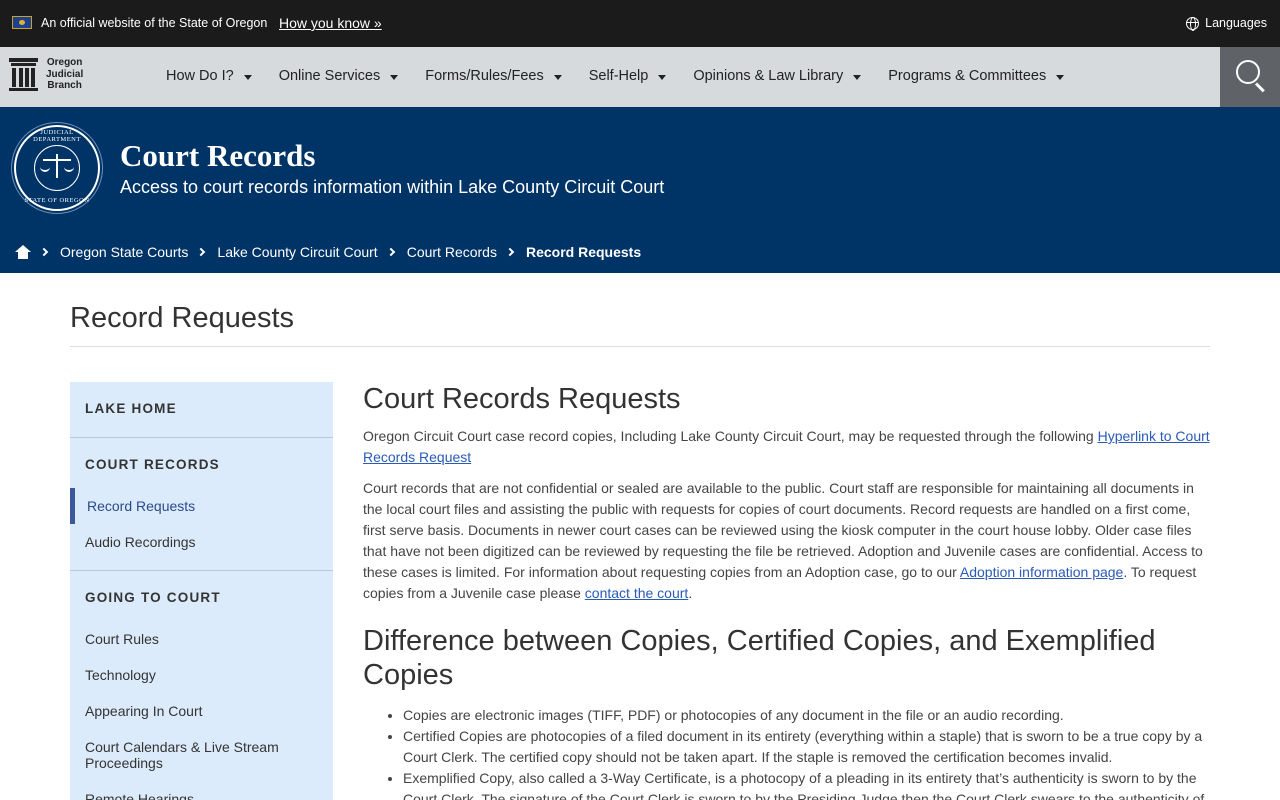 This screenshot has width=1280, height=800. What do you see at coordinates (23, 252) in the screenshot?
I see `home-icon` at bounding box center [23, 252].